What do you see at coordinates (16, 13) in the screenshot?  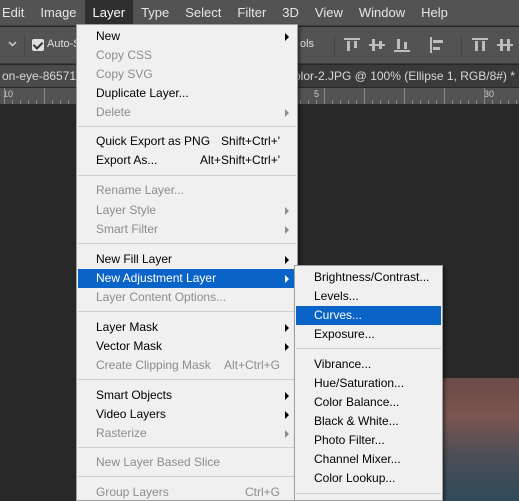 I see `menu-edit: Edit` at bounding box center [16, 13].